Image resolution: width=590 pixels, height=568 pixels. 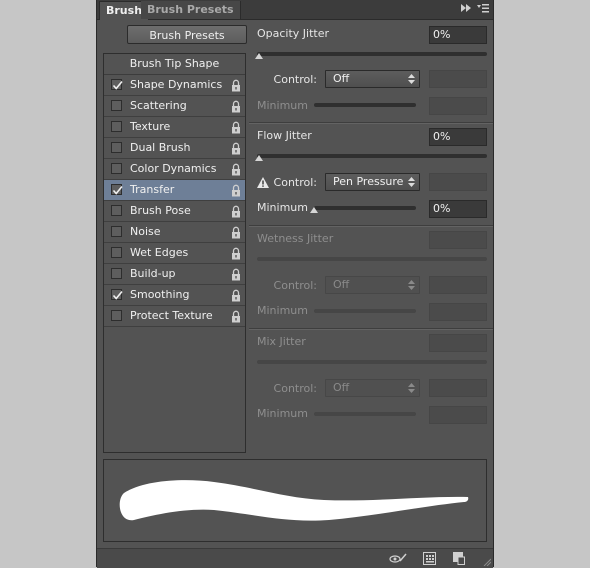 What do you see at coordinates (459, 558) in the screenshot?
I see `new-preset-icon` at bounding box center [459, 558].